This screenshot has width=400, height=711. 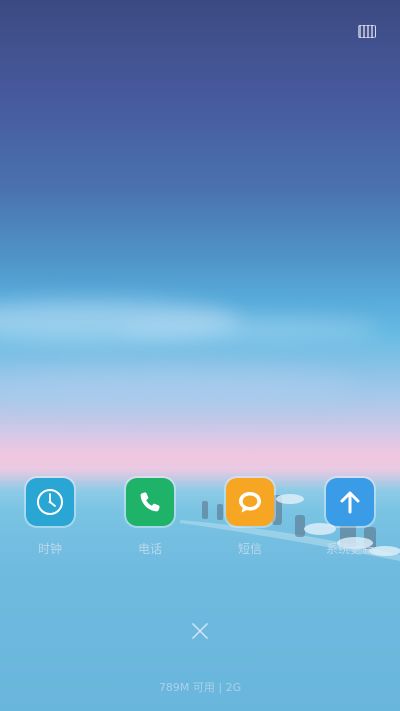 What do you see at coordinates (149, 549) in the screenshot?
I see `app-label: 电话` at bounding box center [149, 549].